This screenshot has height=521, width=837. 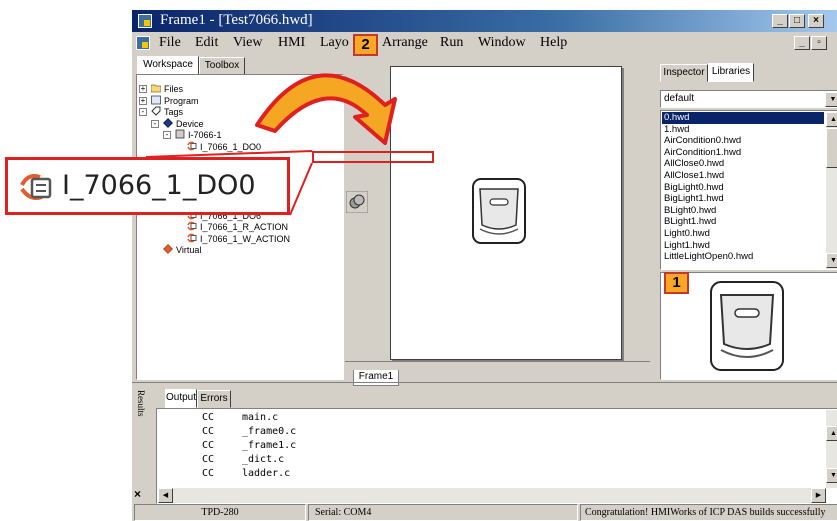 I want to click on zoom-label: I_7066_1_DO0, so click(x=159, y=185).